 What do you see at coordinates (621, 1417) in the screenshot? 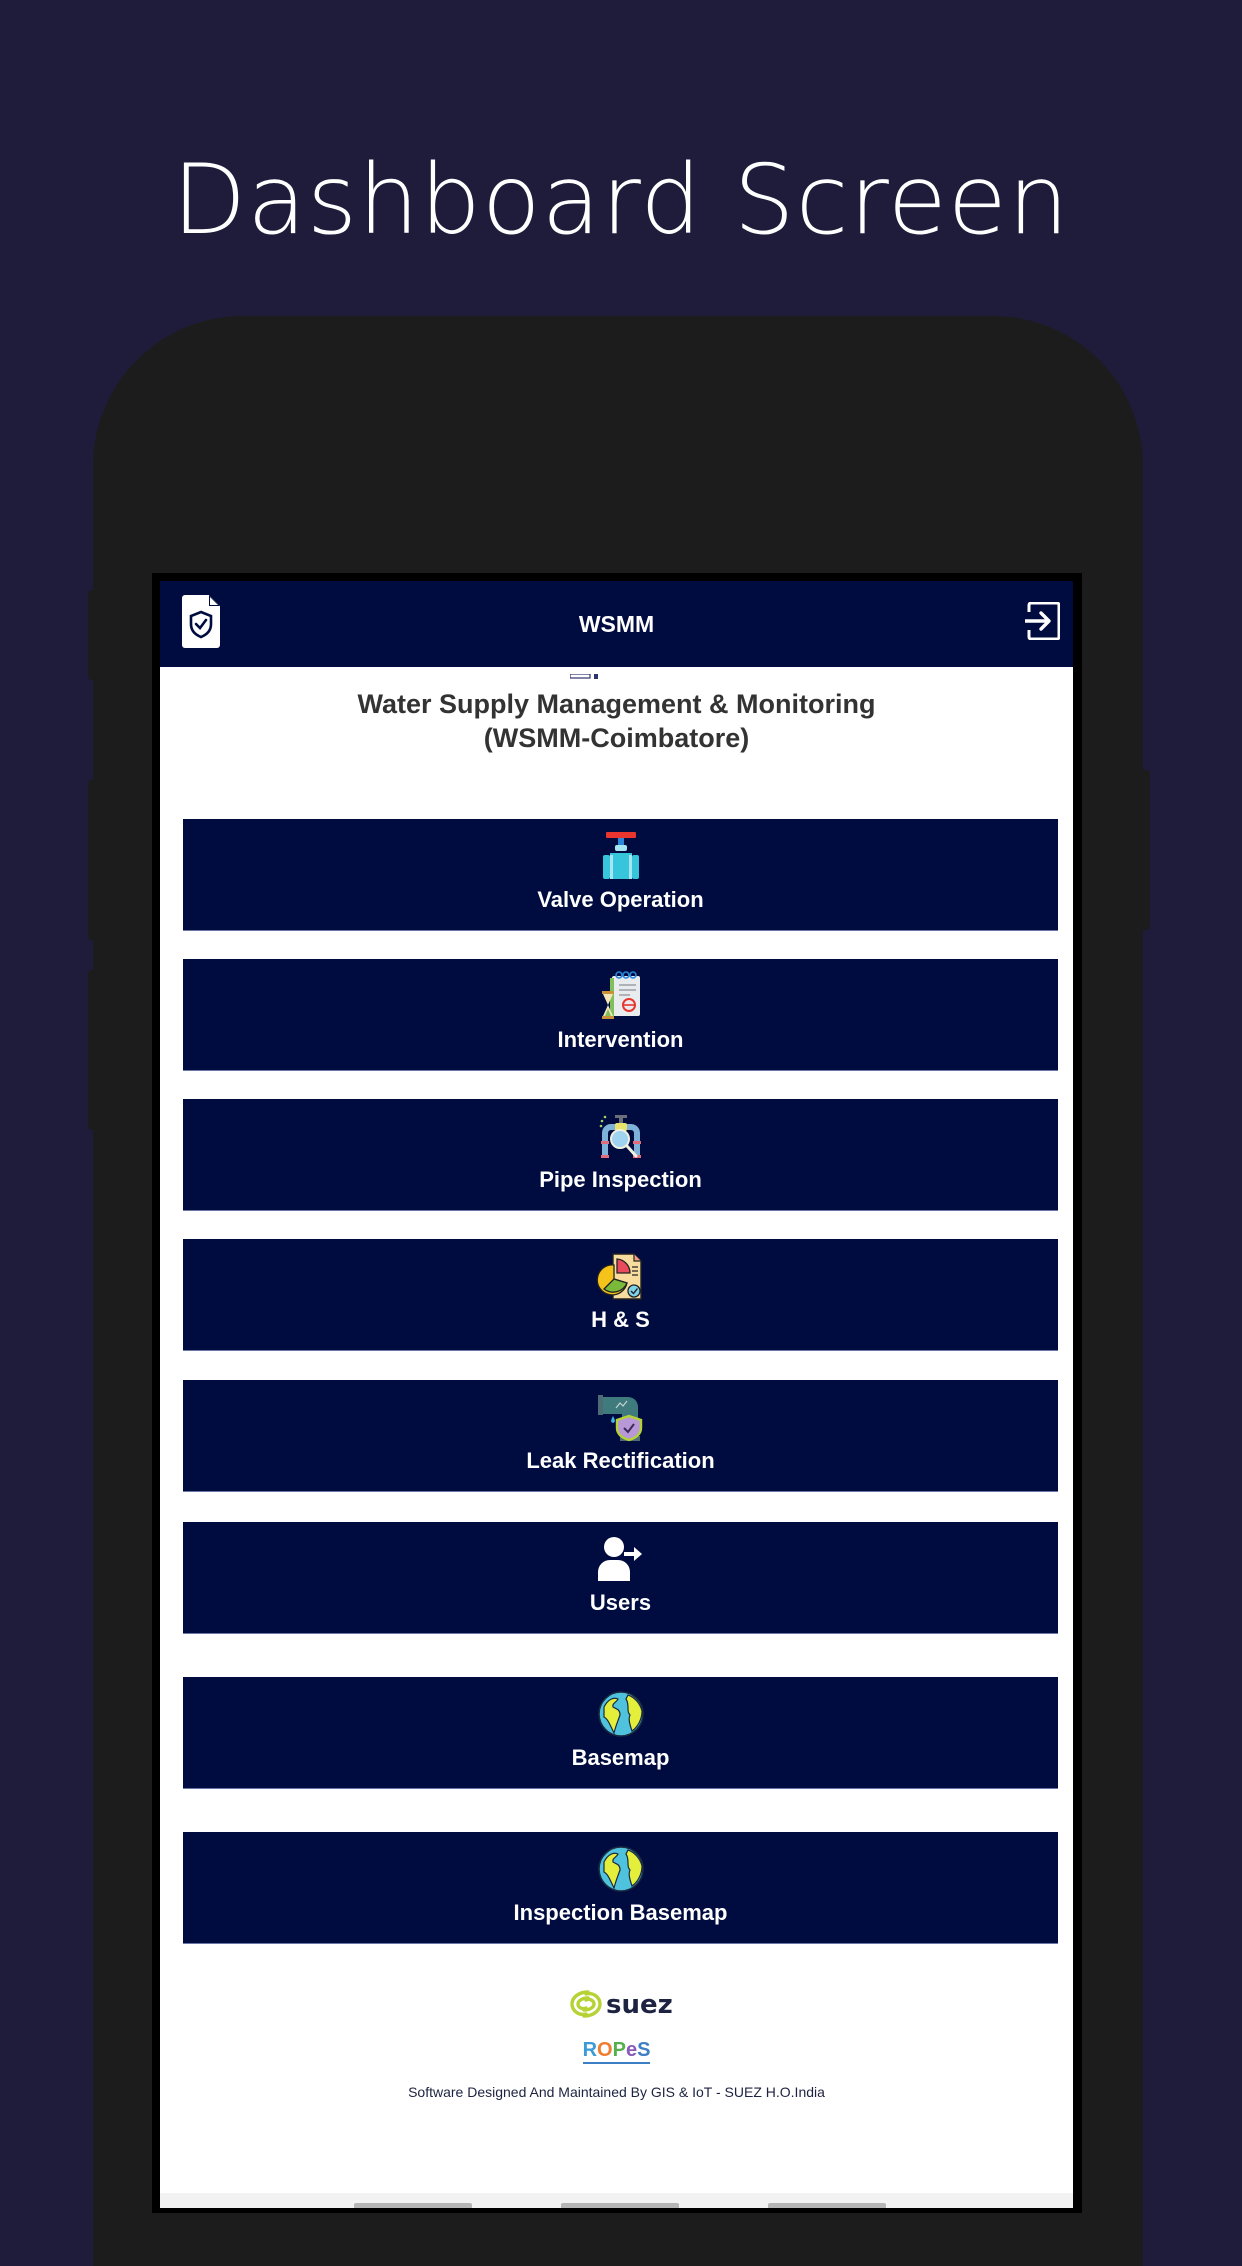
I see `leaking-pipe-shield-icon` at bounding box center [621, 1417].